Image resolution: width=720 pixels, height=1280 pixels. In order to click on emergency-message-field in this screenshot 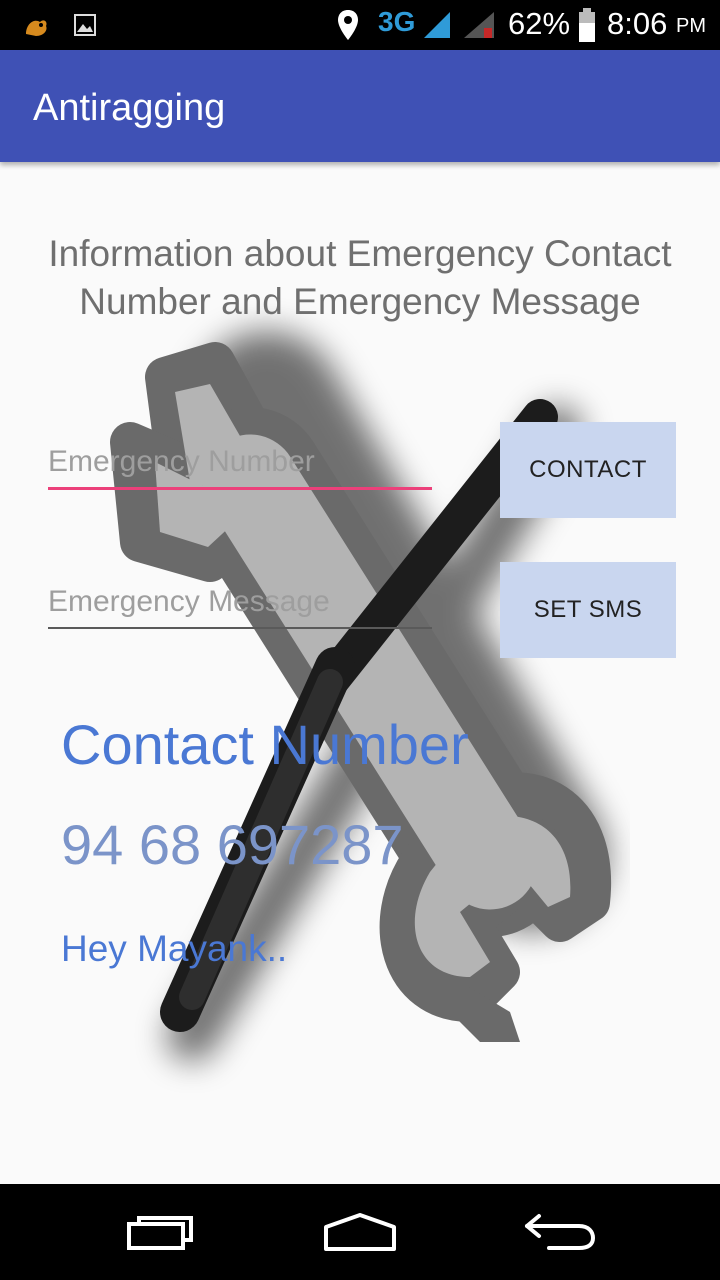, I will do `click(240, 607)`.